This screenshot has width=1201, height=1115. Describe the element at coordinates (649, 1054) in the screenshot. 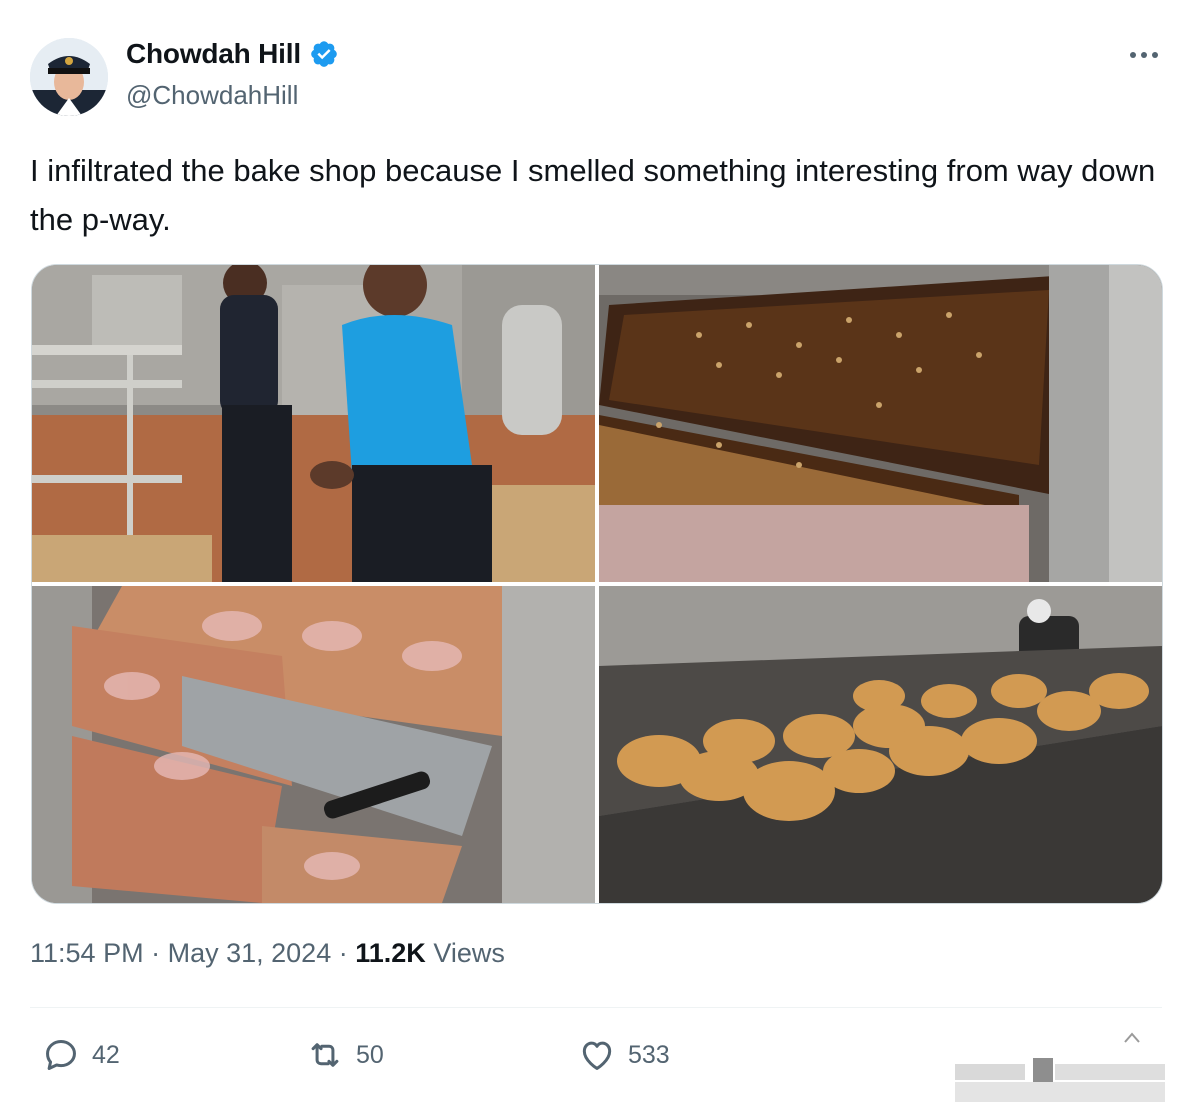

I see `like-count: 533` at that location.